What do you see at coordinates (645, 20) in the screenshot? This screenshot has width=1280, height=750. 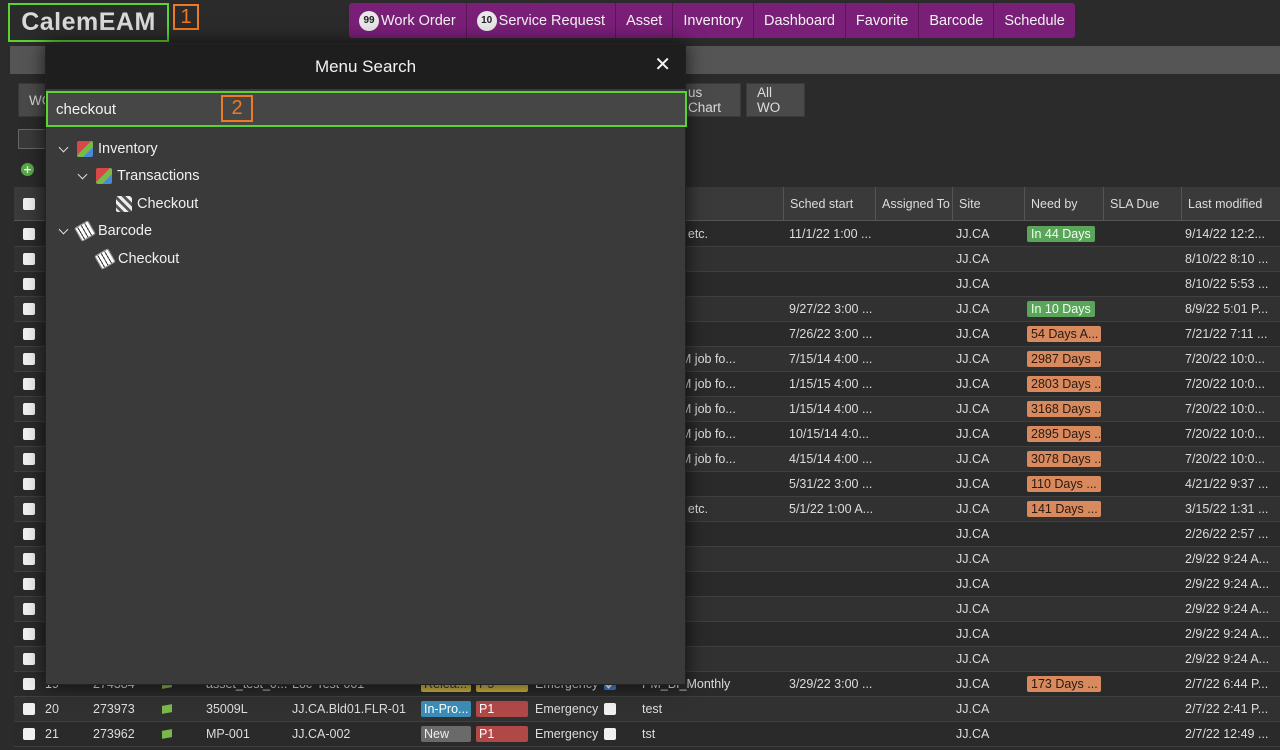 I see `nav-asset: Asset` at bounding box center [645, 20].